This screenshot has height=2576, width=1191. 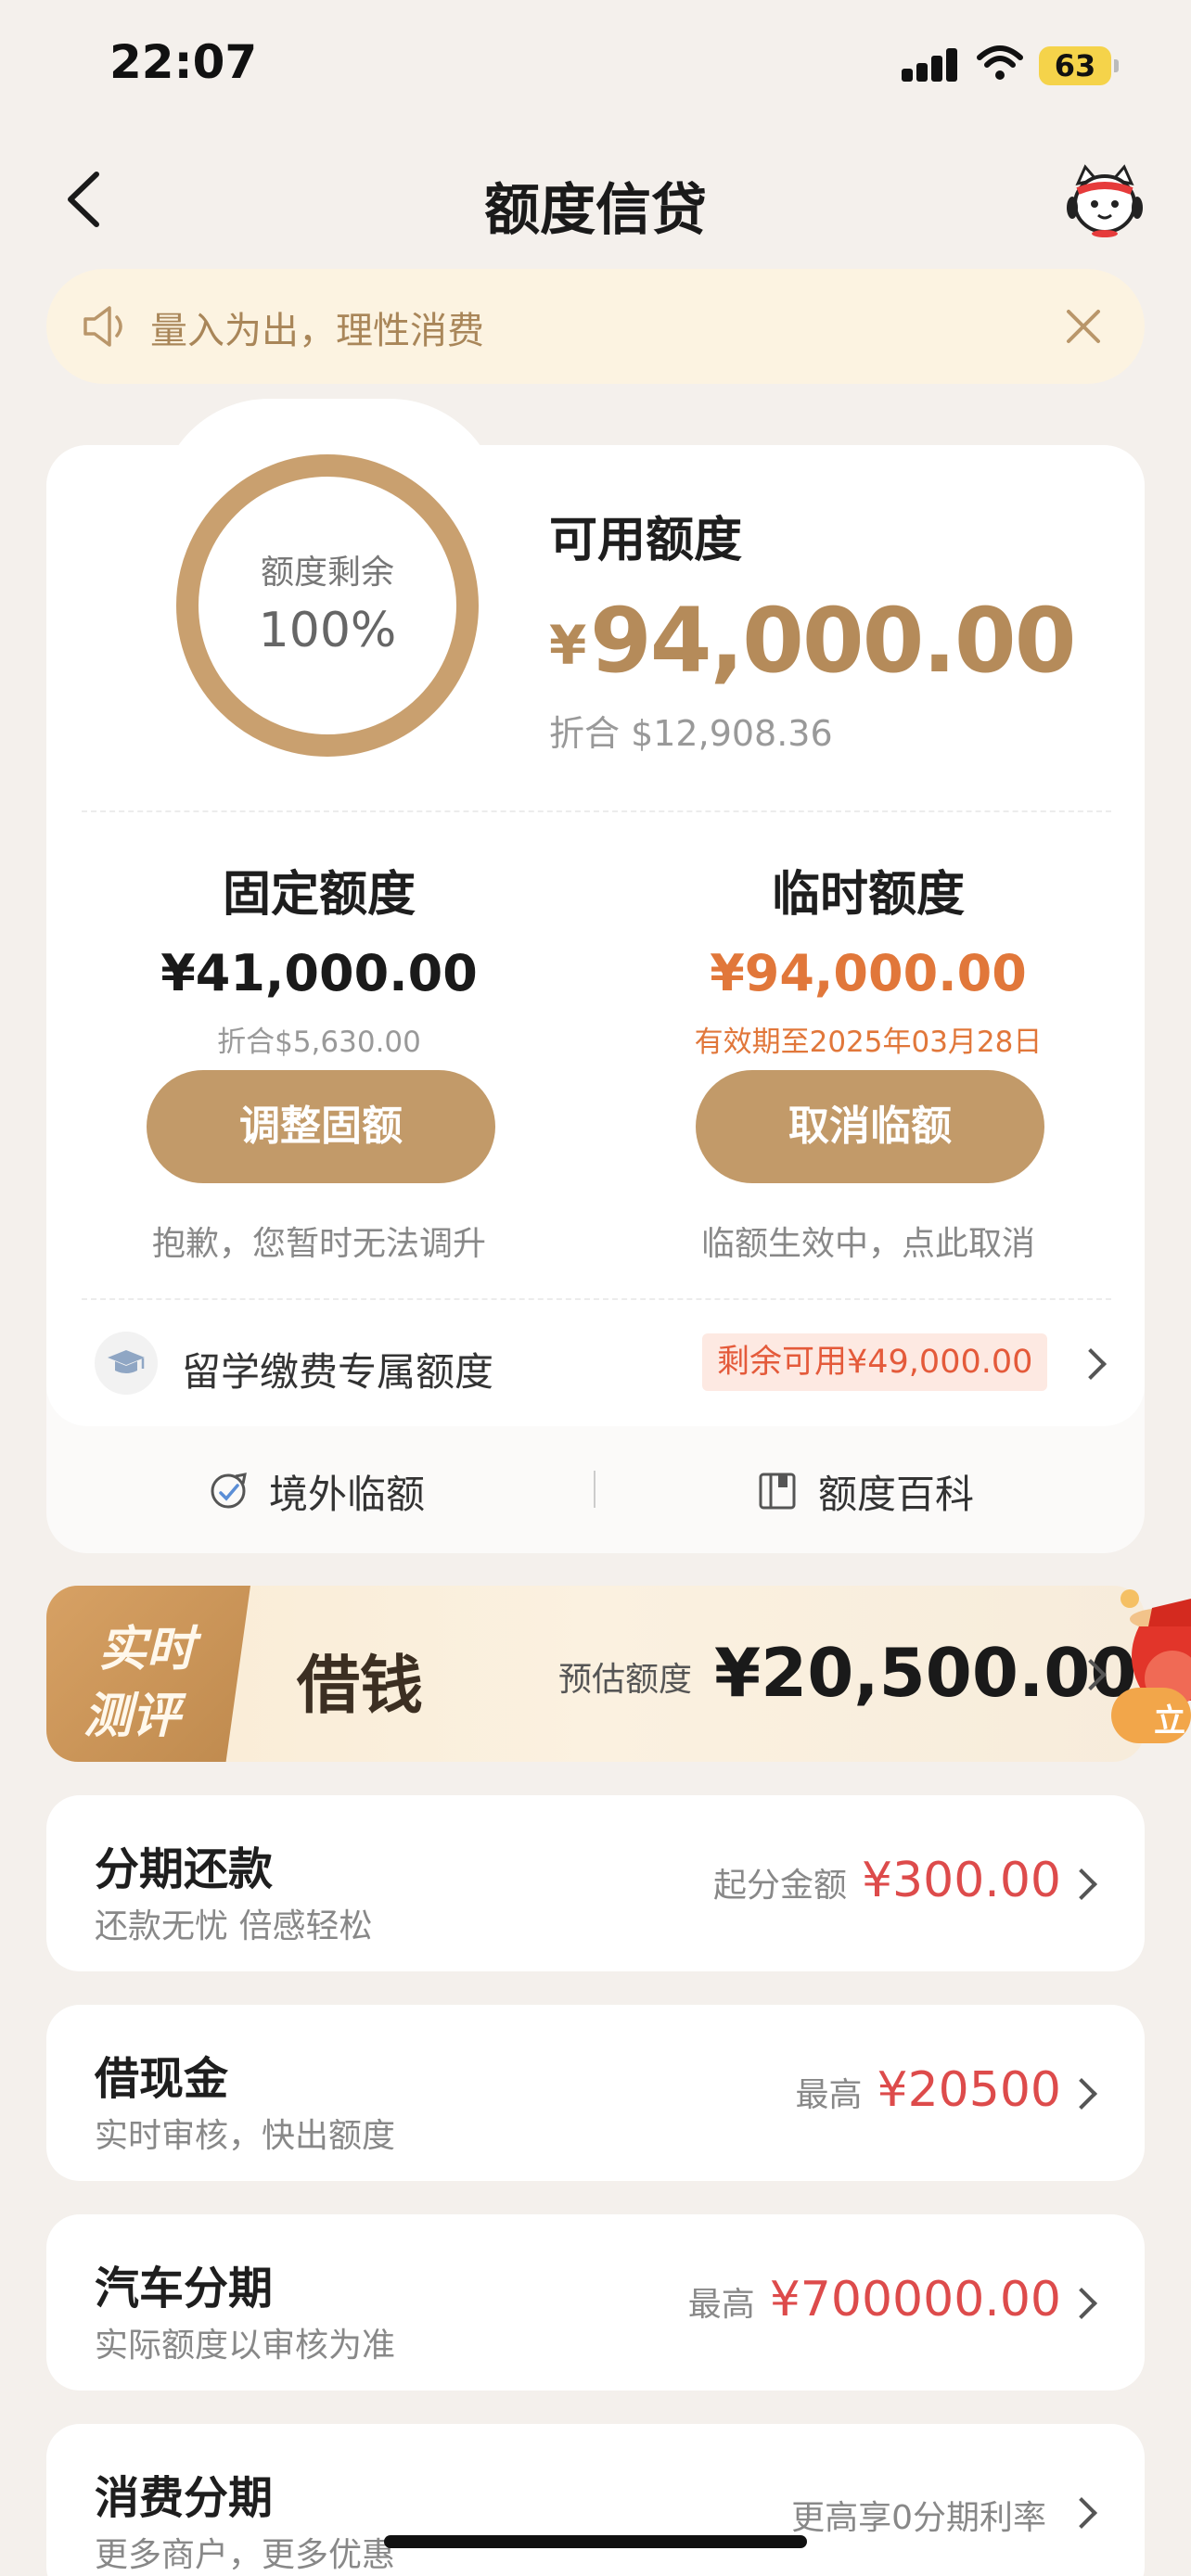 I want to click on temp-title: 临时额度, so click(x=868, y=895).